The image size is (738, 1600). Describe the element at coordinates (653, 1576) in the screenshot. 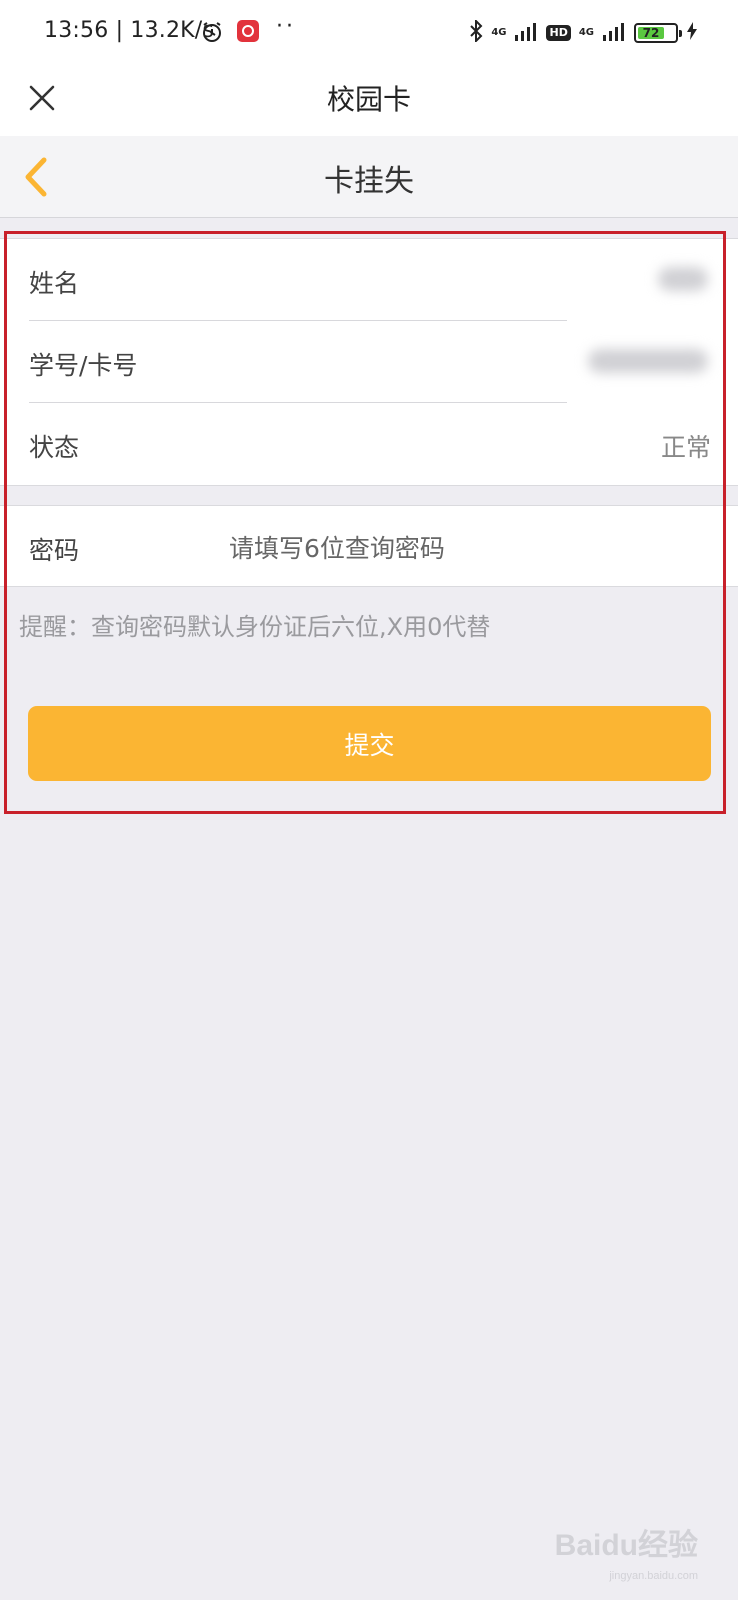

I see `baidu-watermark-url: jingyan.baidu.com` at that location.